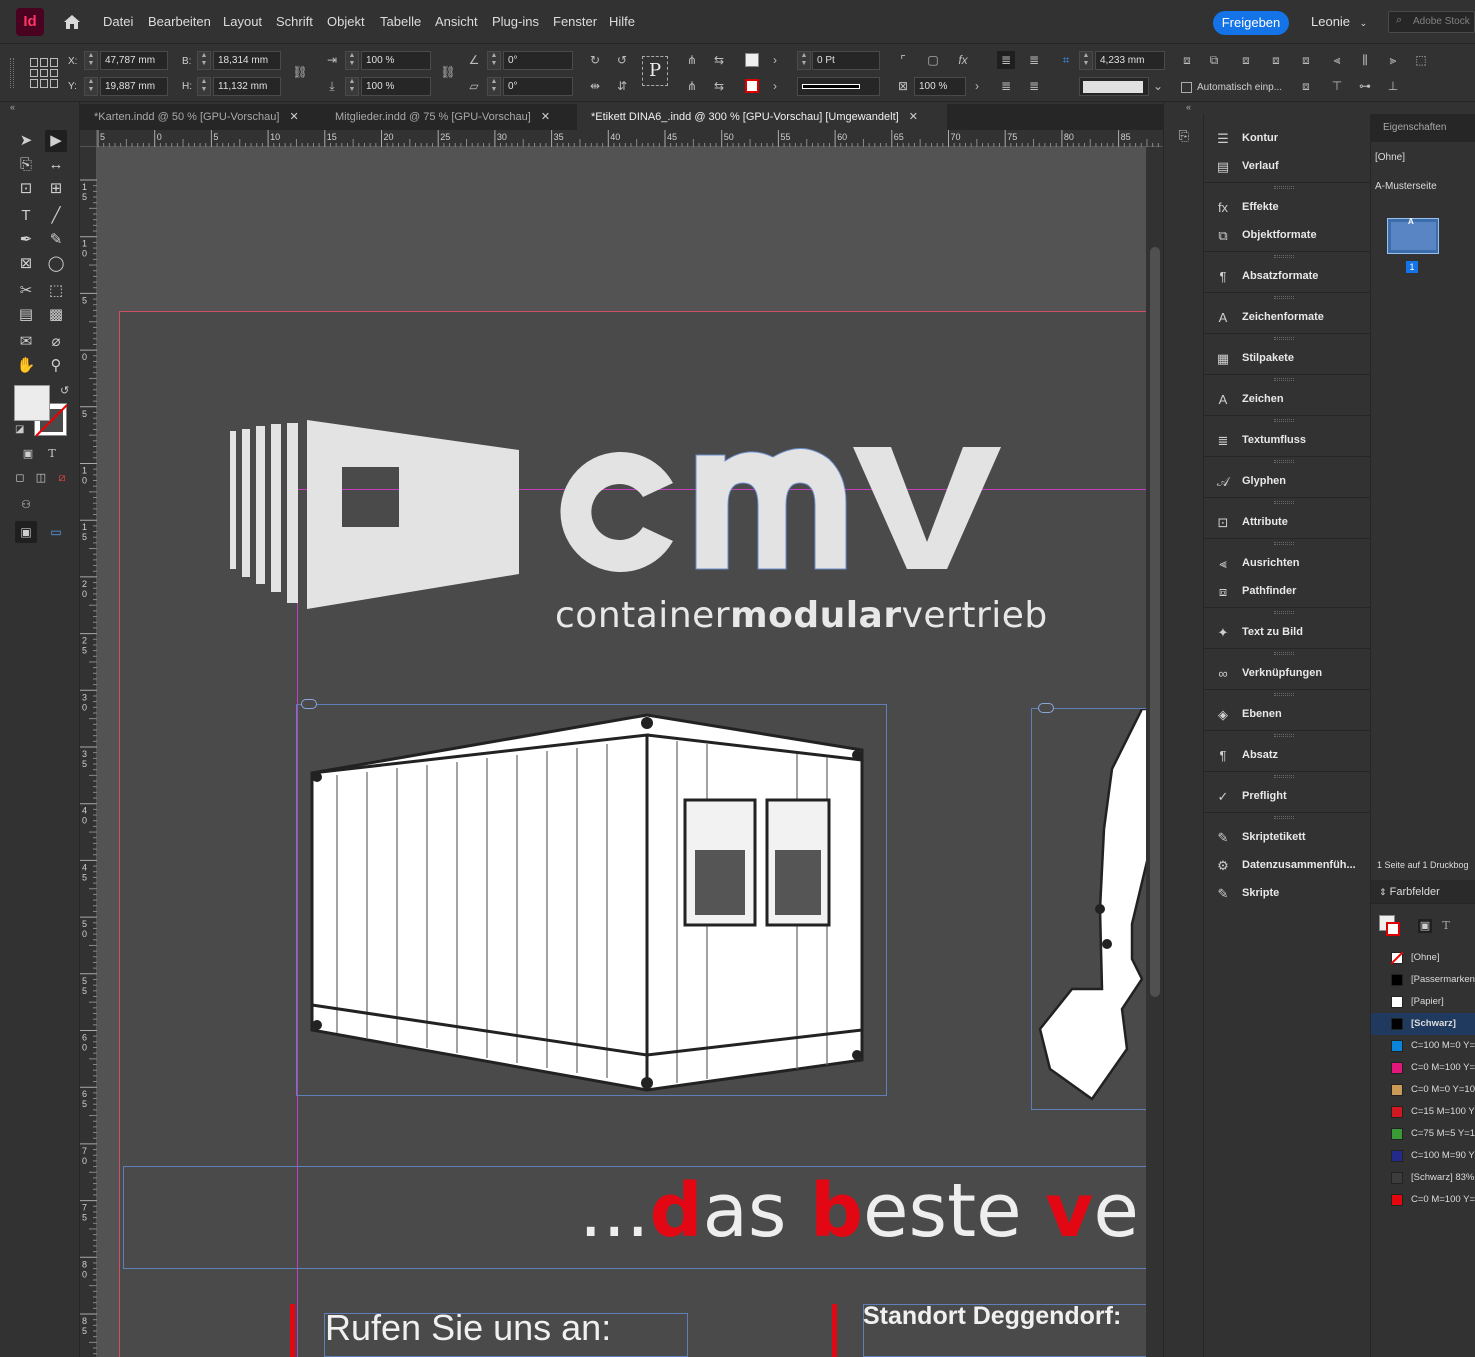 The image size is (1475, 1357). Describe the element at coordinates (752, 60) in the screenshot. I see `fill-swatch` at that location.